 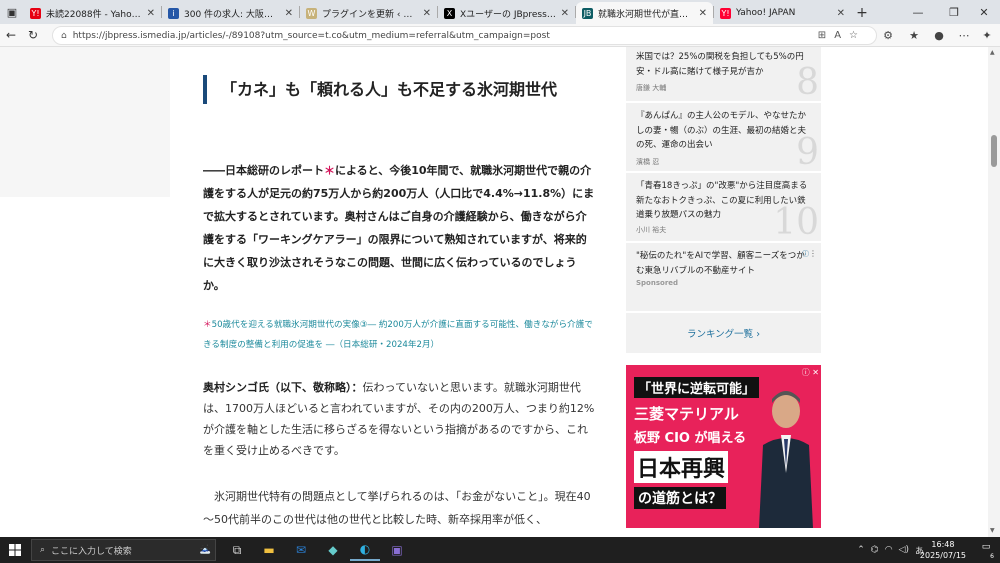 I want to click on browser-tab: JB 就職氷河期世代が直面する介 ✕, so click(x=644, y=13).